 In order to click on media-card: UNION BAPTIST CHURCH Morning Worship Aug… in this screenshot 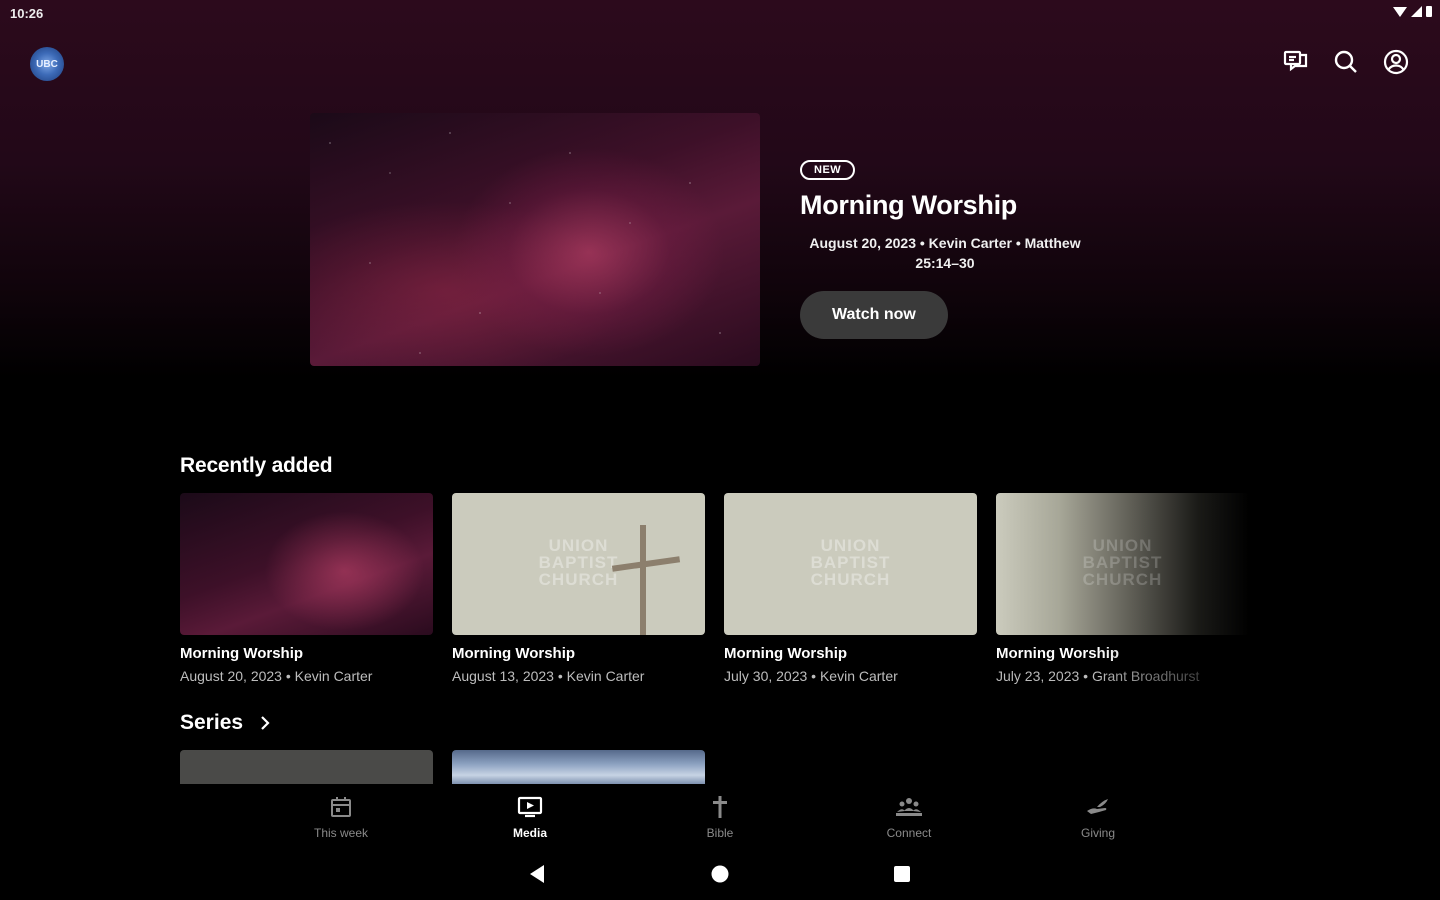, I will do `click(578, 588)`.